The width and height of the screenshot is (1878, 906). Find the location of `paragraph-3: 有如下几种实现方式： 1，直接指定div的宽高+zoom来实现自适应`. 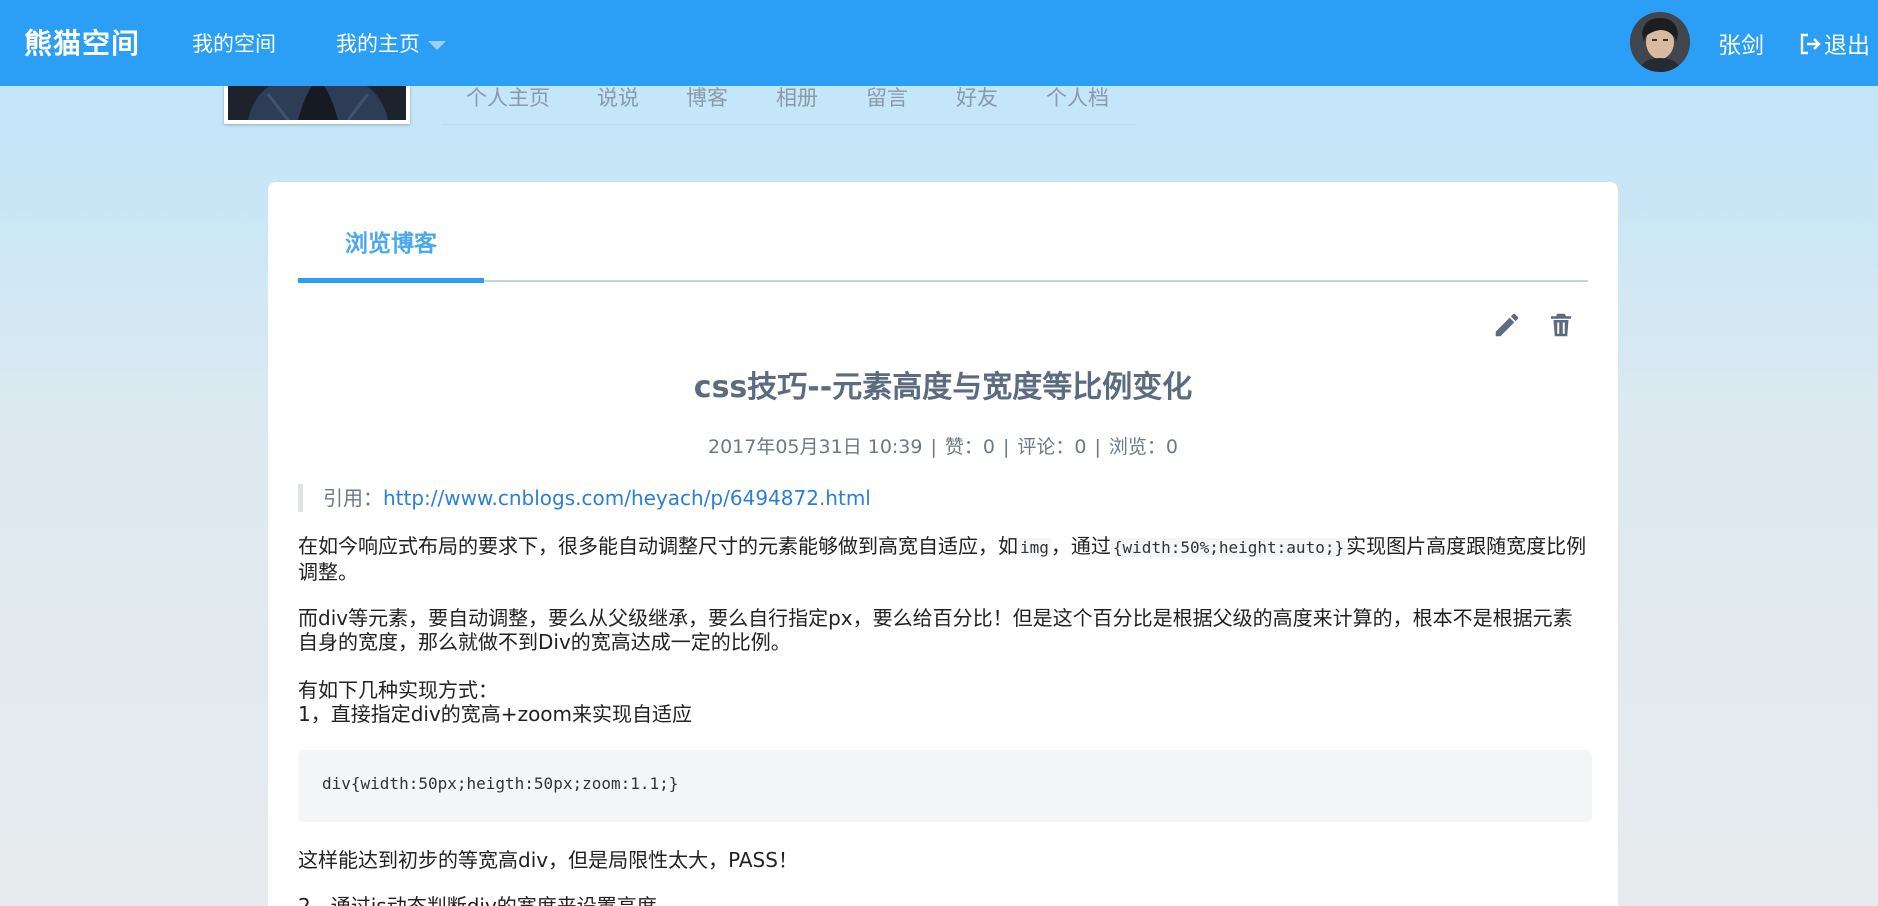

paragraph-3: 有如下几种实现方式： 1，直接指定div的宽高+zoom来实现自适应 is located at coordinates (945, 702).